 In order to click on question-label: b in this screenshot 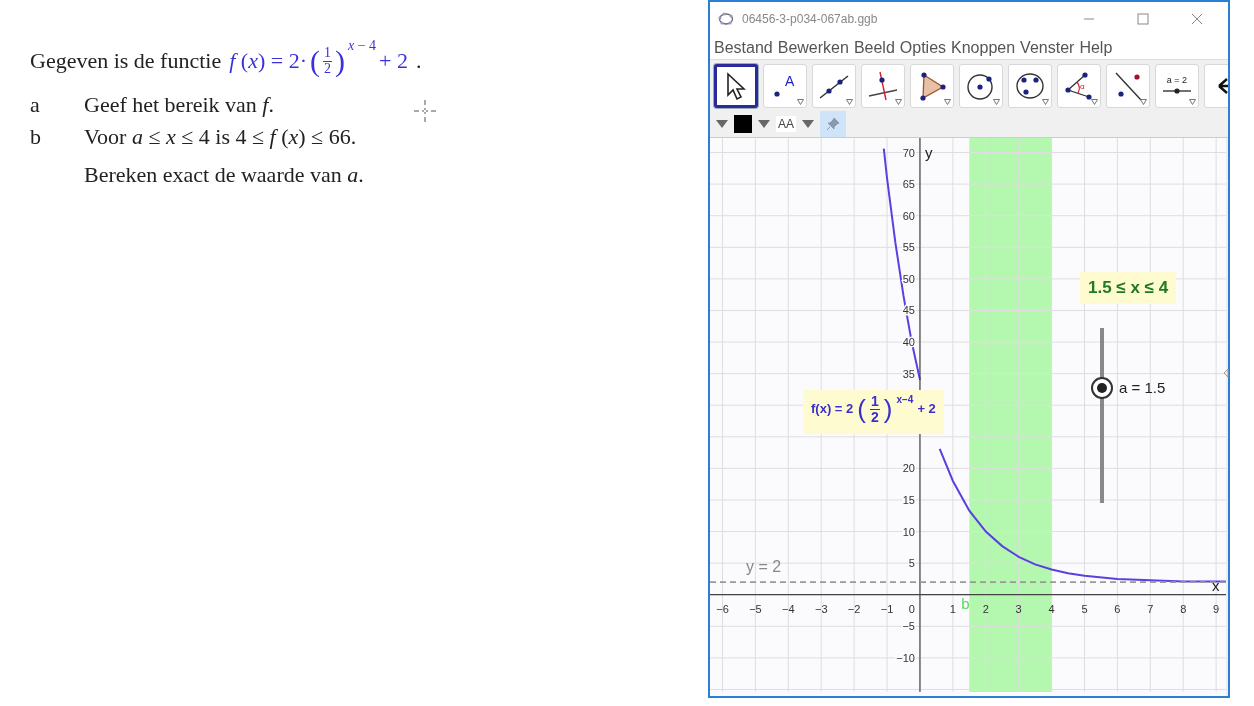, I will do `click(36, 137)`.